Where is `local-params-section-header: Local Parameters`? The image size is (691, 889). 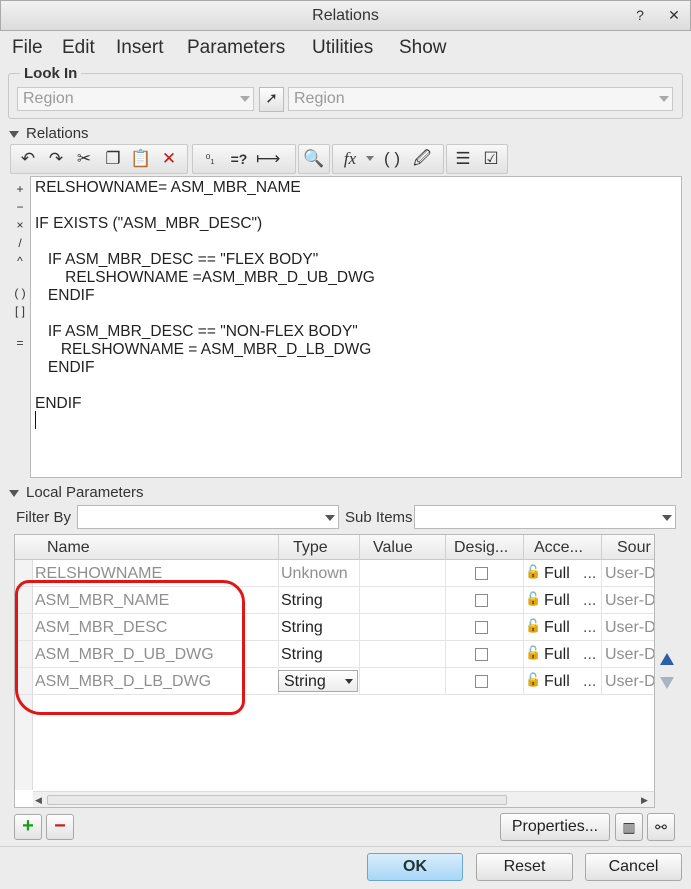 local-params-section-header: Local Parameters is located at coordinates (345, 493).